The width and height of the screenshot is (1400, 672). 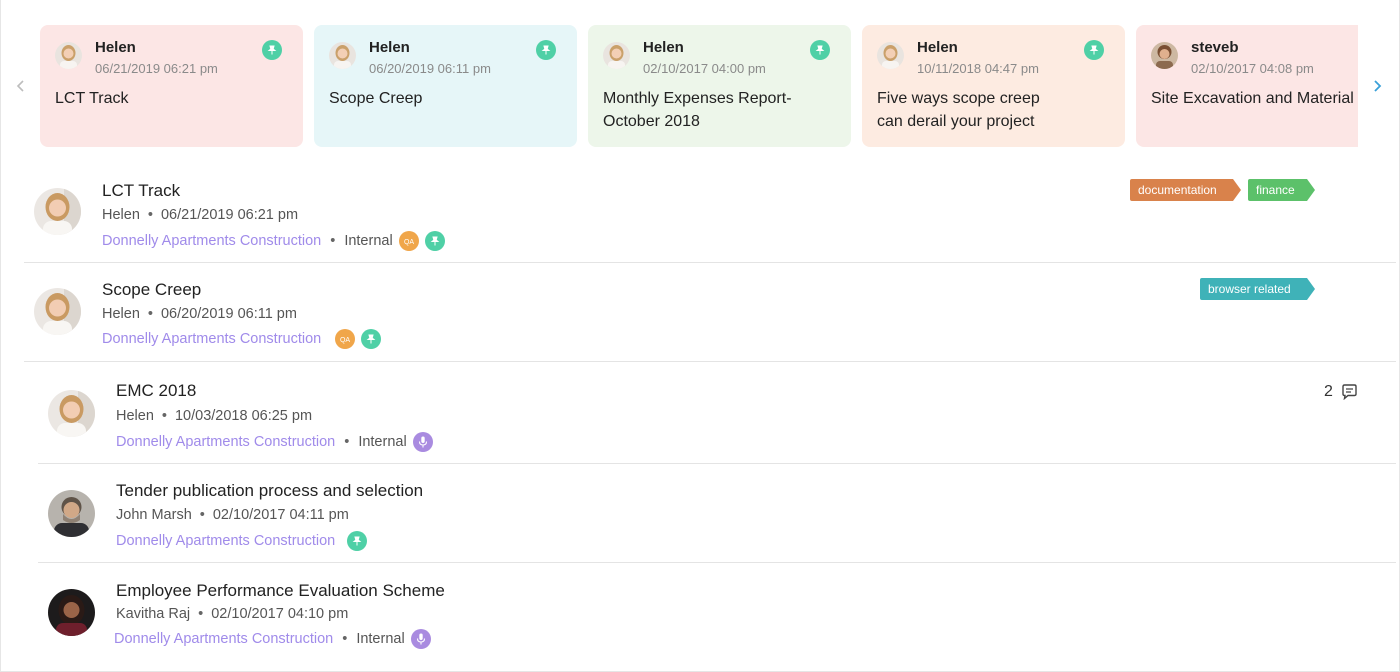 I want to click on pinned-card: Helen 06/21/2019 06:21 pm LCT Track, so click(x=171, y=86).